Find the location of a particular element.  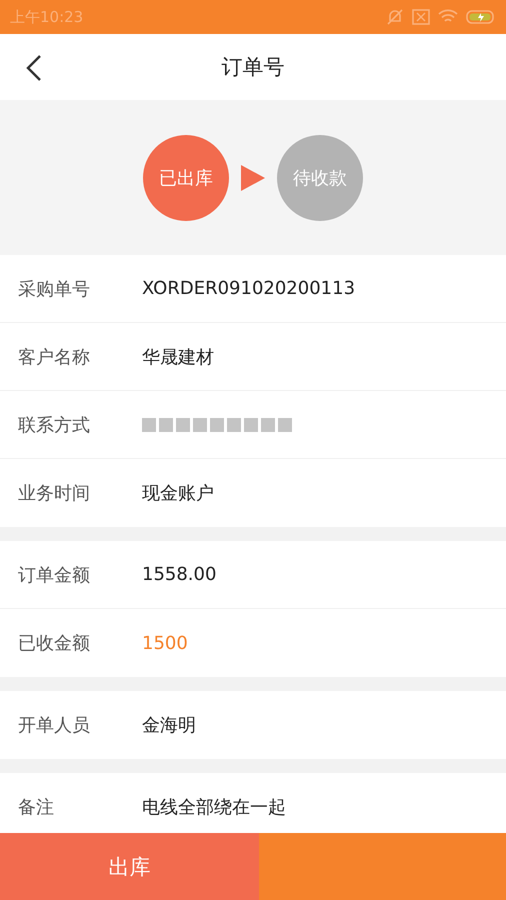

status-step: 待收款 is located at coordinates (320, 177).